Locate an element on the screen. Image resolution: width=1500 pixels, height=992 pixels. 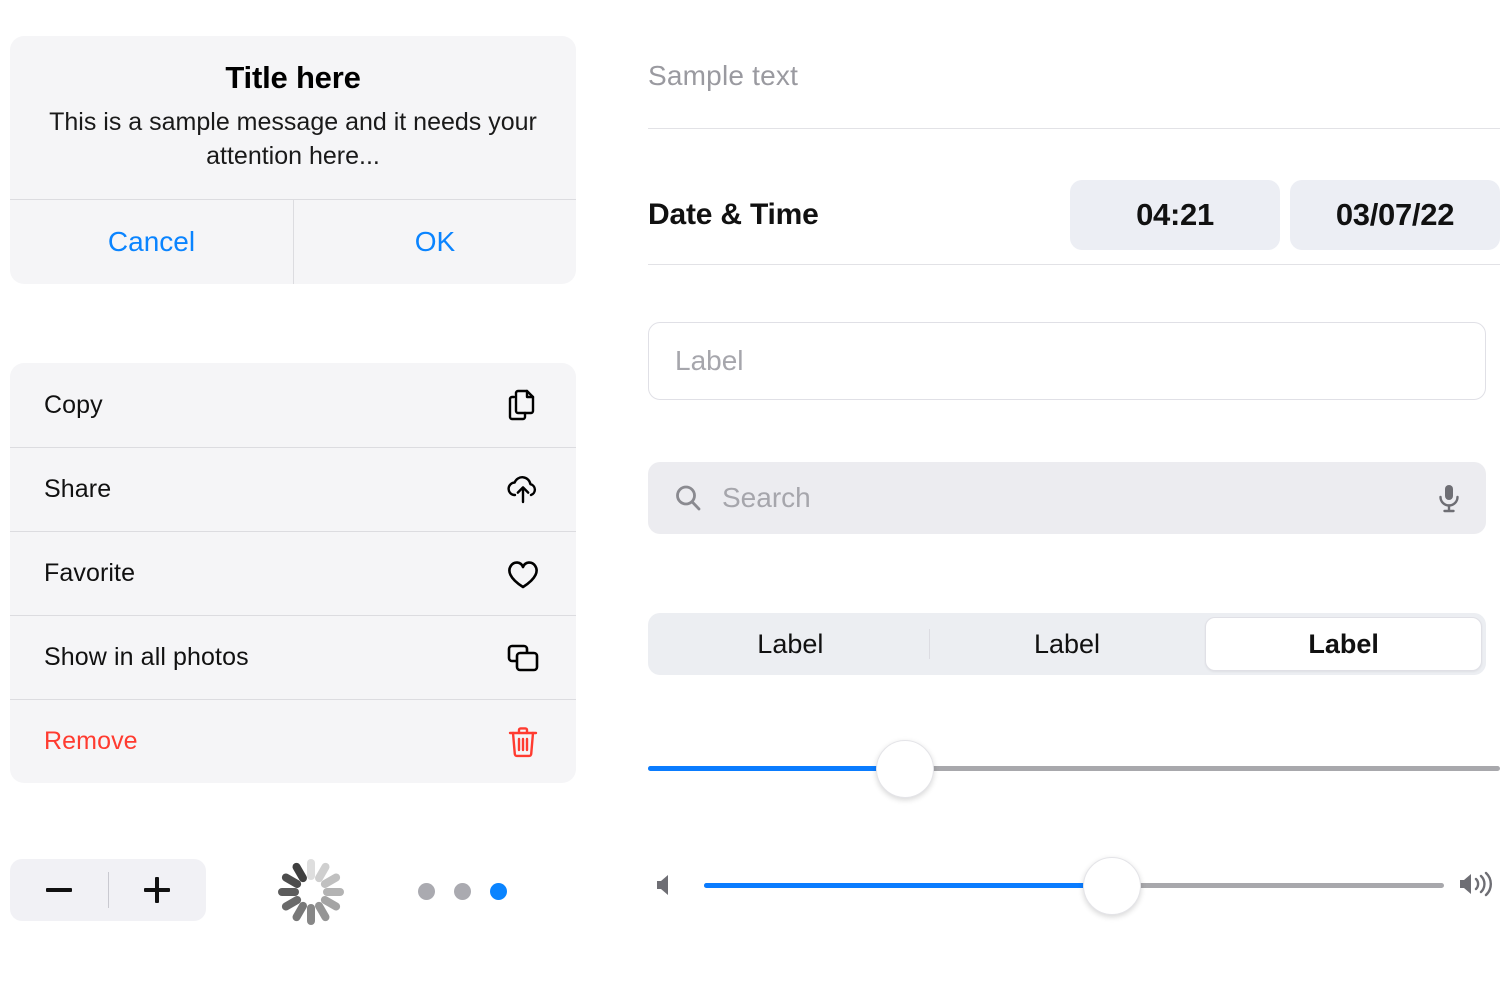
plus-icon is located at coordinates (157, 890).